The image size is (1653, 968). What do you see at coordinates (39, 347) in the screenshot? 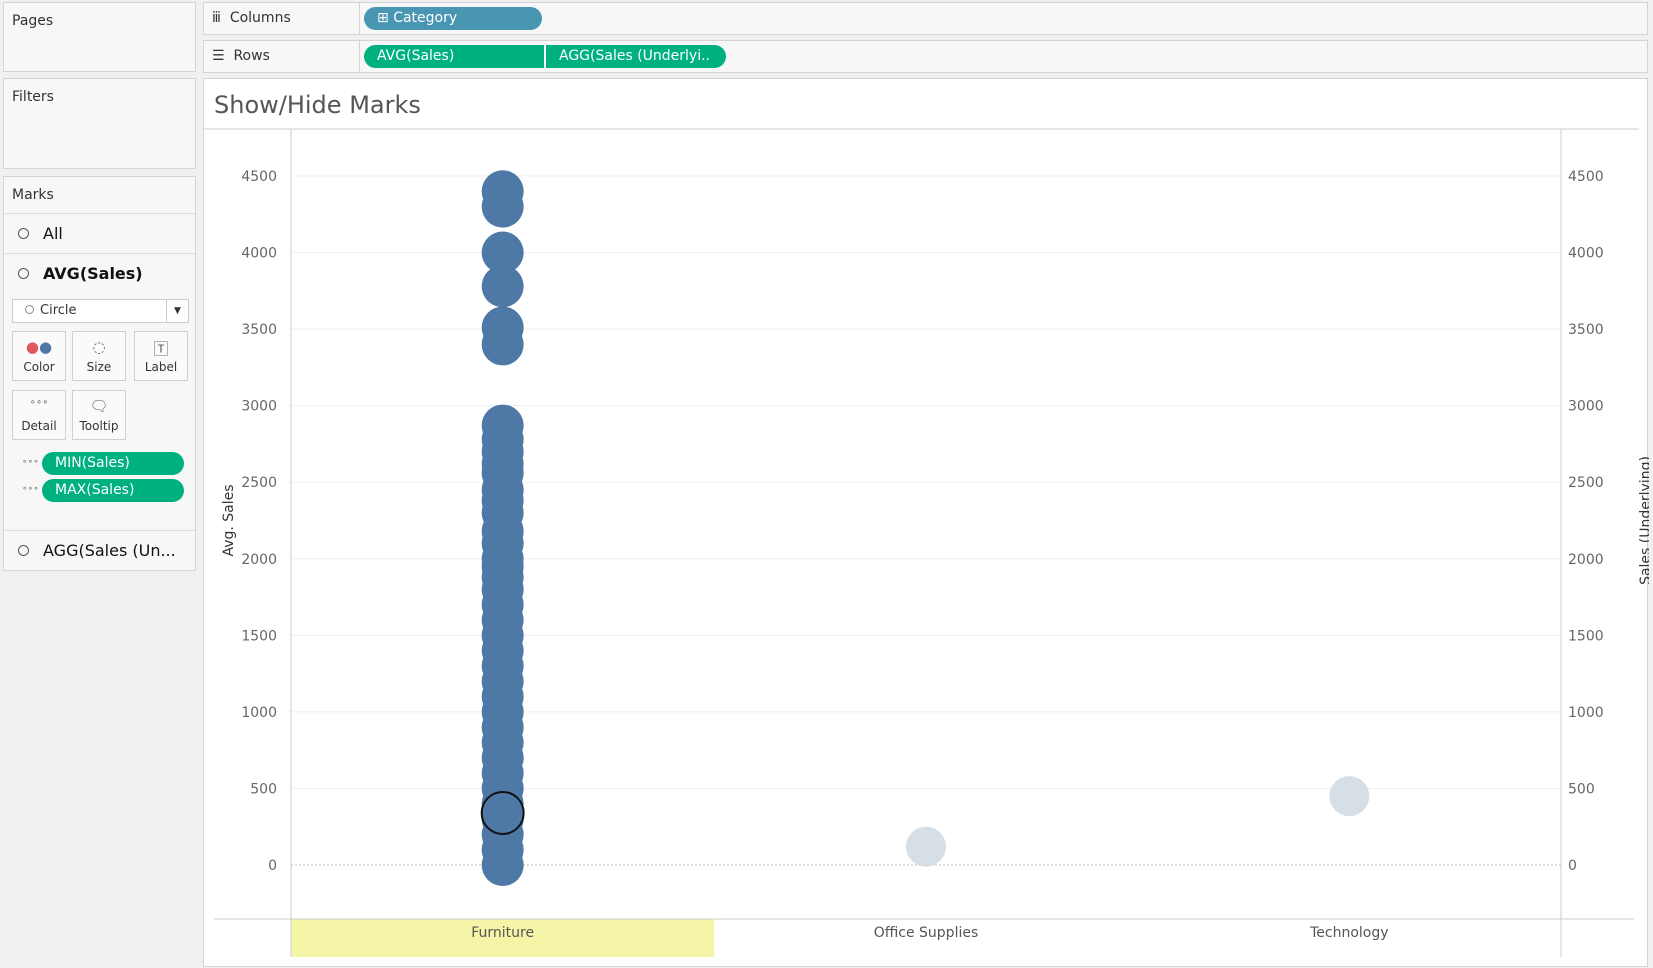
I see `color-icon: ●●` at bounding box center [39, 347].